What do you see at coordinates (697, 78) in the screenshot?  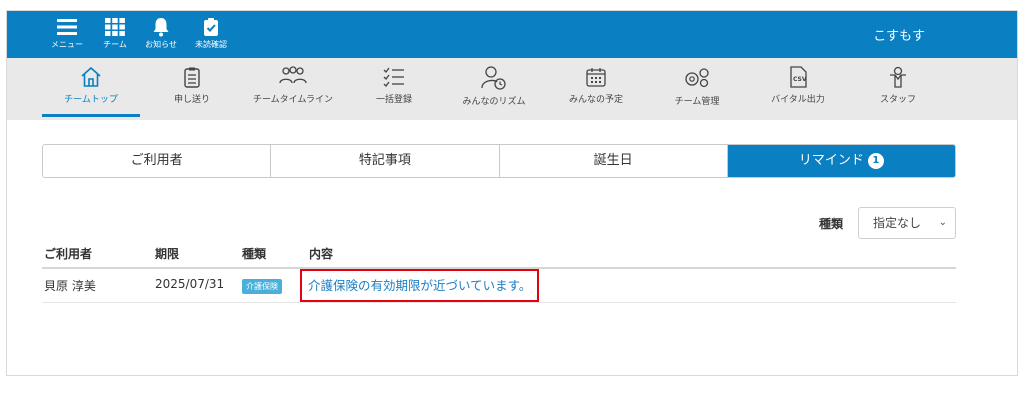 I see `gears-icon` at bounding box center [697, 78].